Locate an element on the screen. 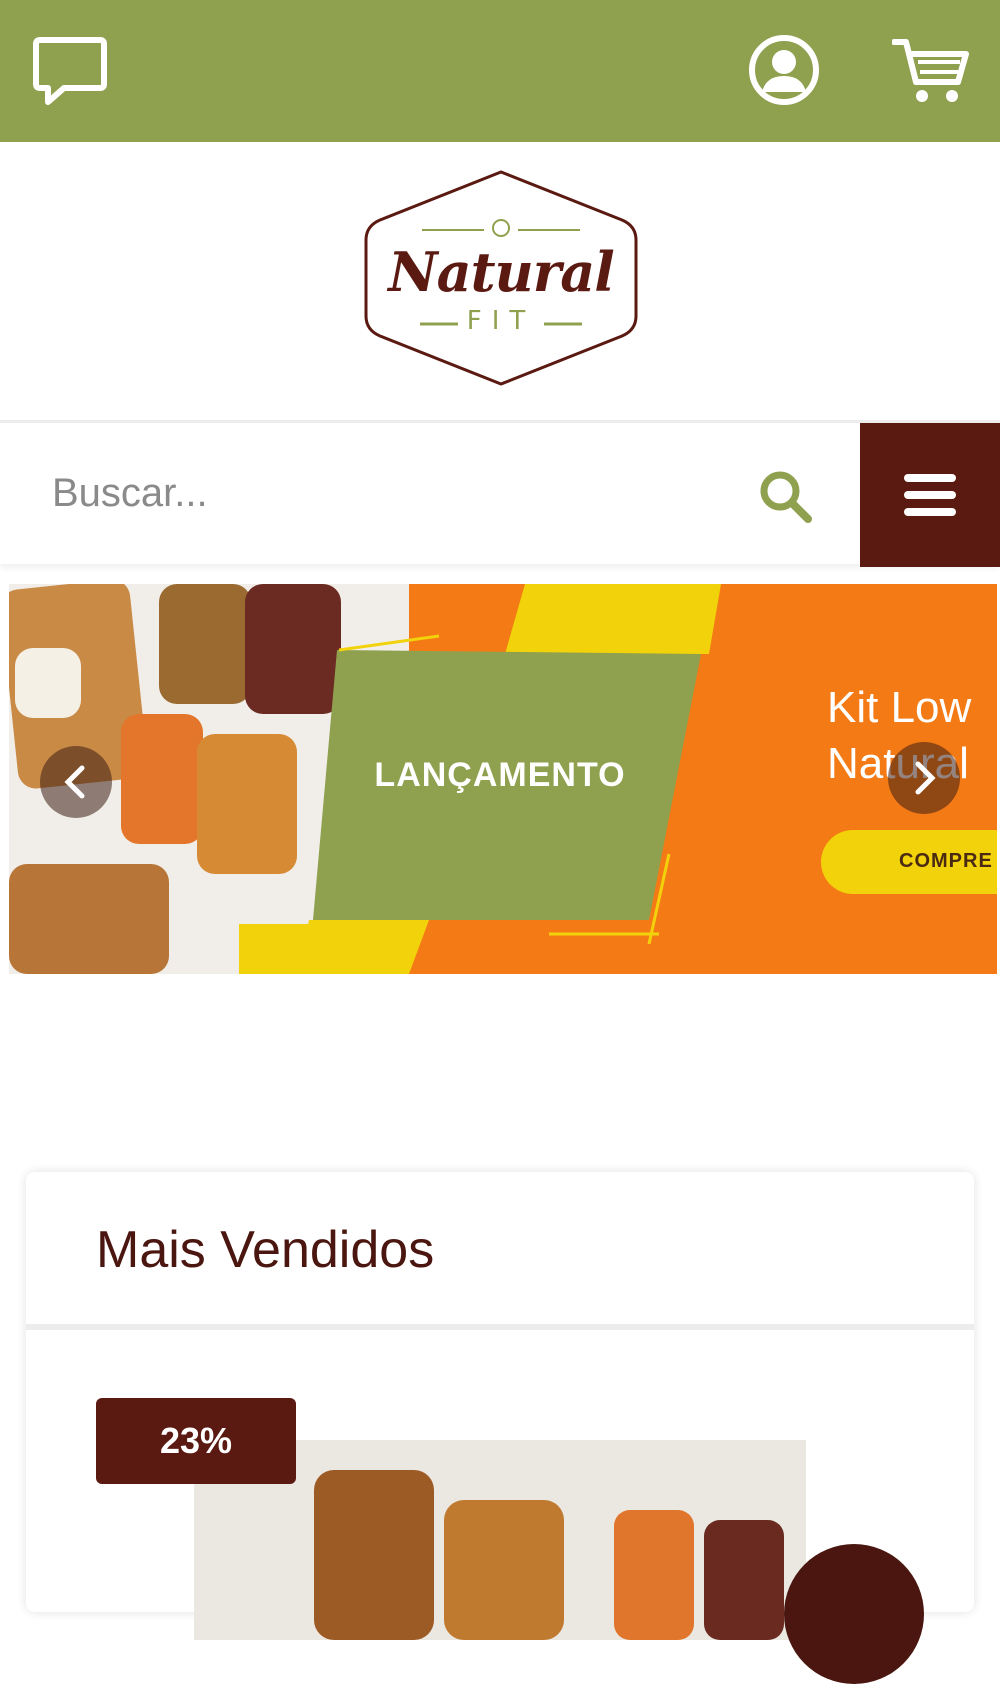 This screenshot has width=1000, height=1684. search-bar is located at coordinates (500, 493).